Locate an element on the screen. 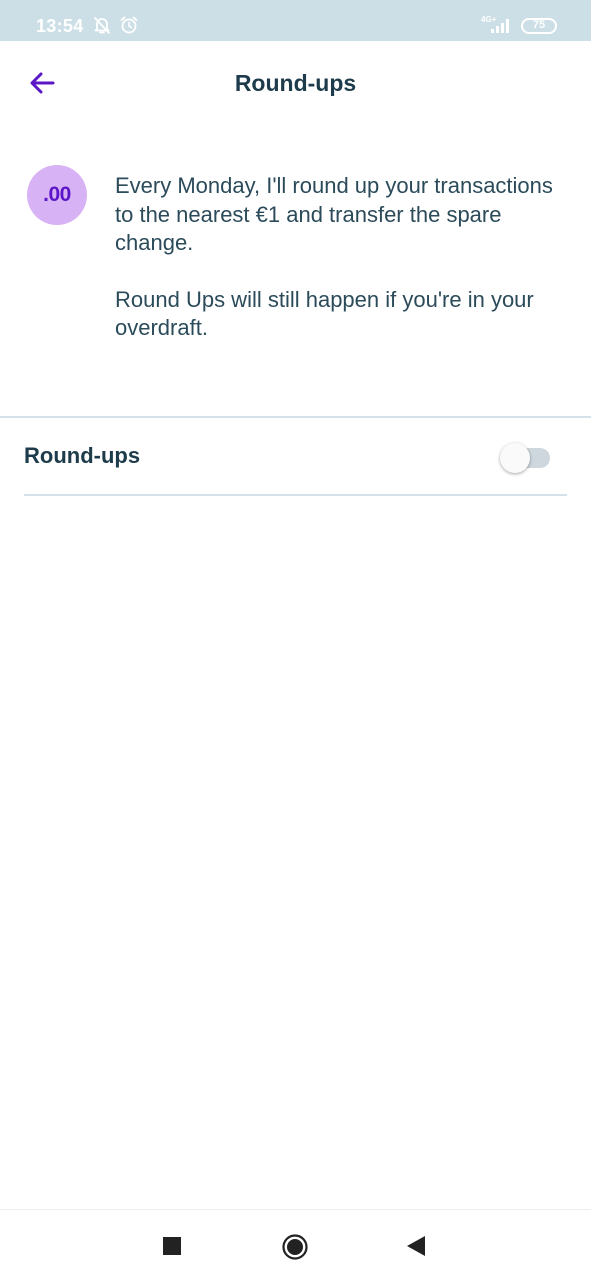 Image resolution: width=591 pixels, height=1280 pixels. alarm-clock-icon is located at coordinates (129, 27).